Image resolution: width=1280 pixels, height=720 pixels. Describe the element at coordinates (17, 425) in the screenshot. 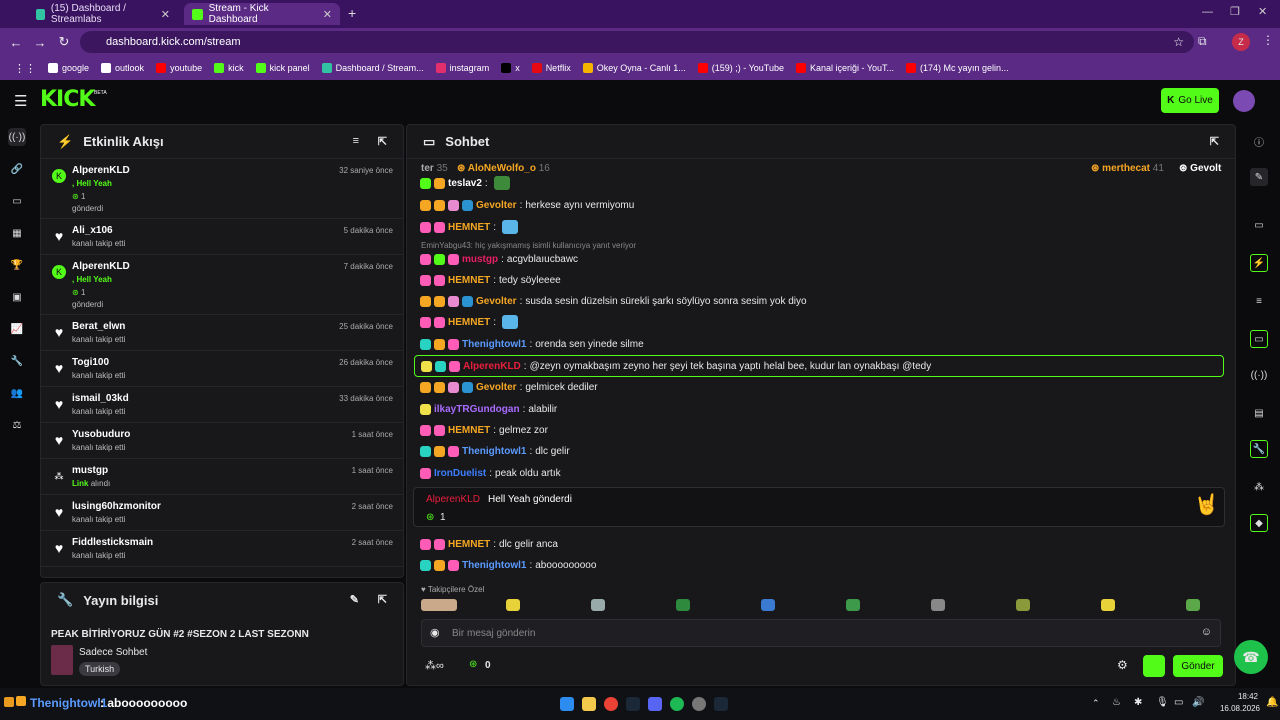

I see `moderation-icon: ⚖` at that location.